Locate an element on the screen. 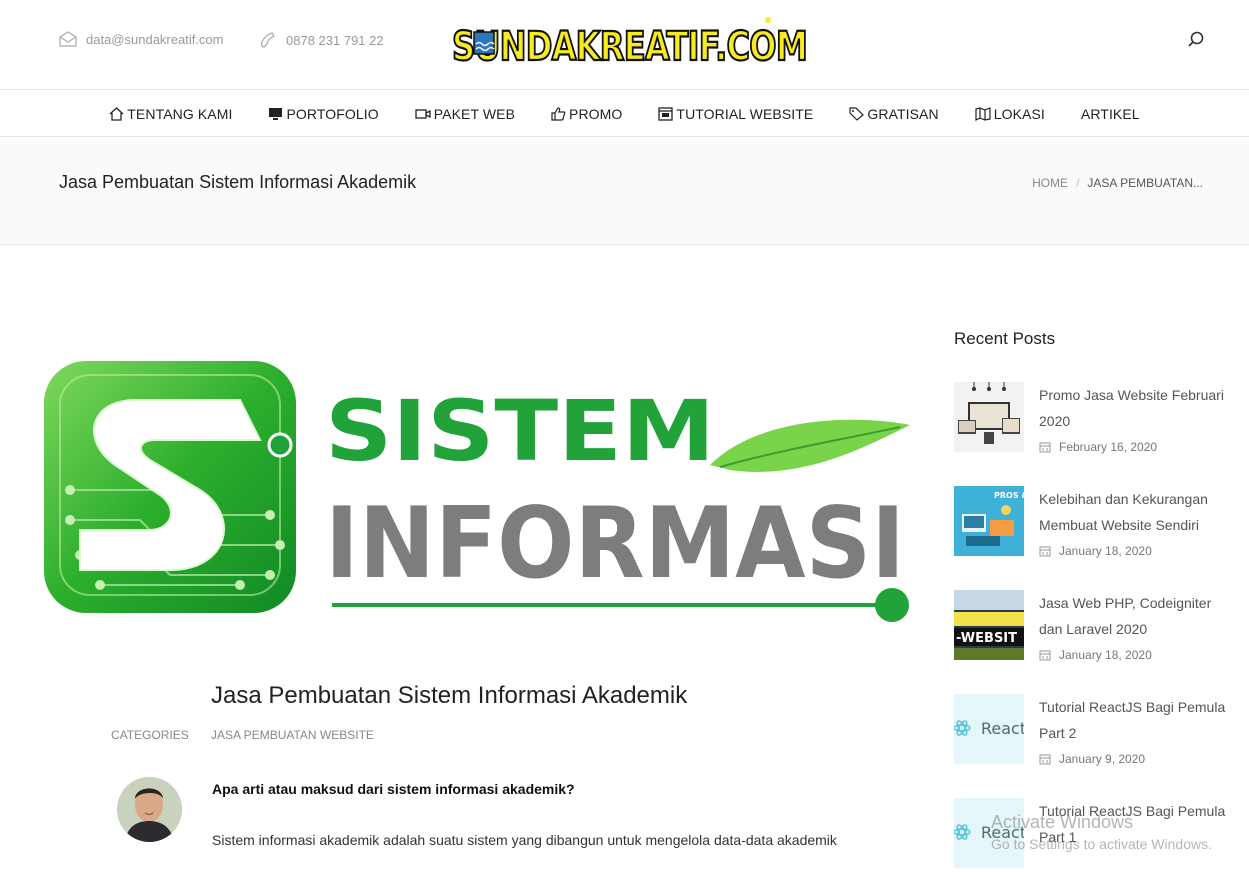 Image resolution: width=1249 pixels, height=872 pixels. search-icon is located at coordinates (1196, 40).